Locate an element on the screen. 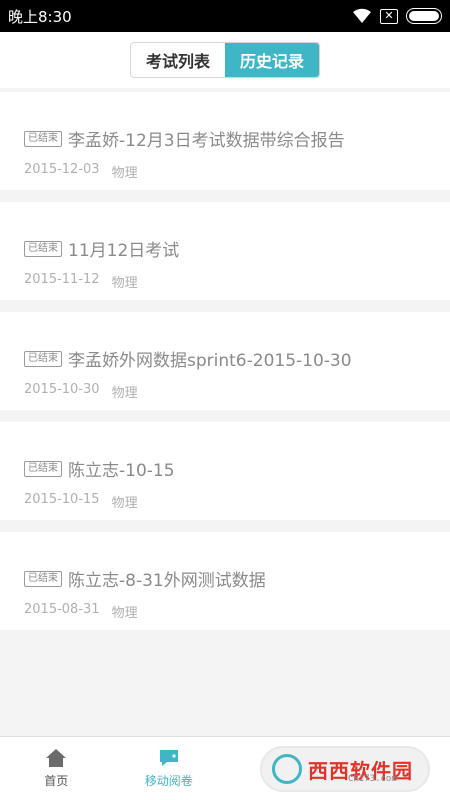  header: 考试列表 历史记录 is located at coordinates (225, 60).